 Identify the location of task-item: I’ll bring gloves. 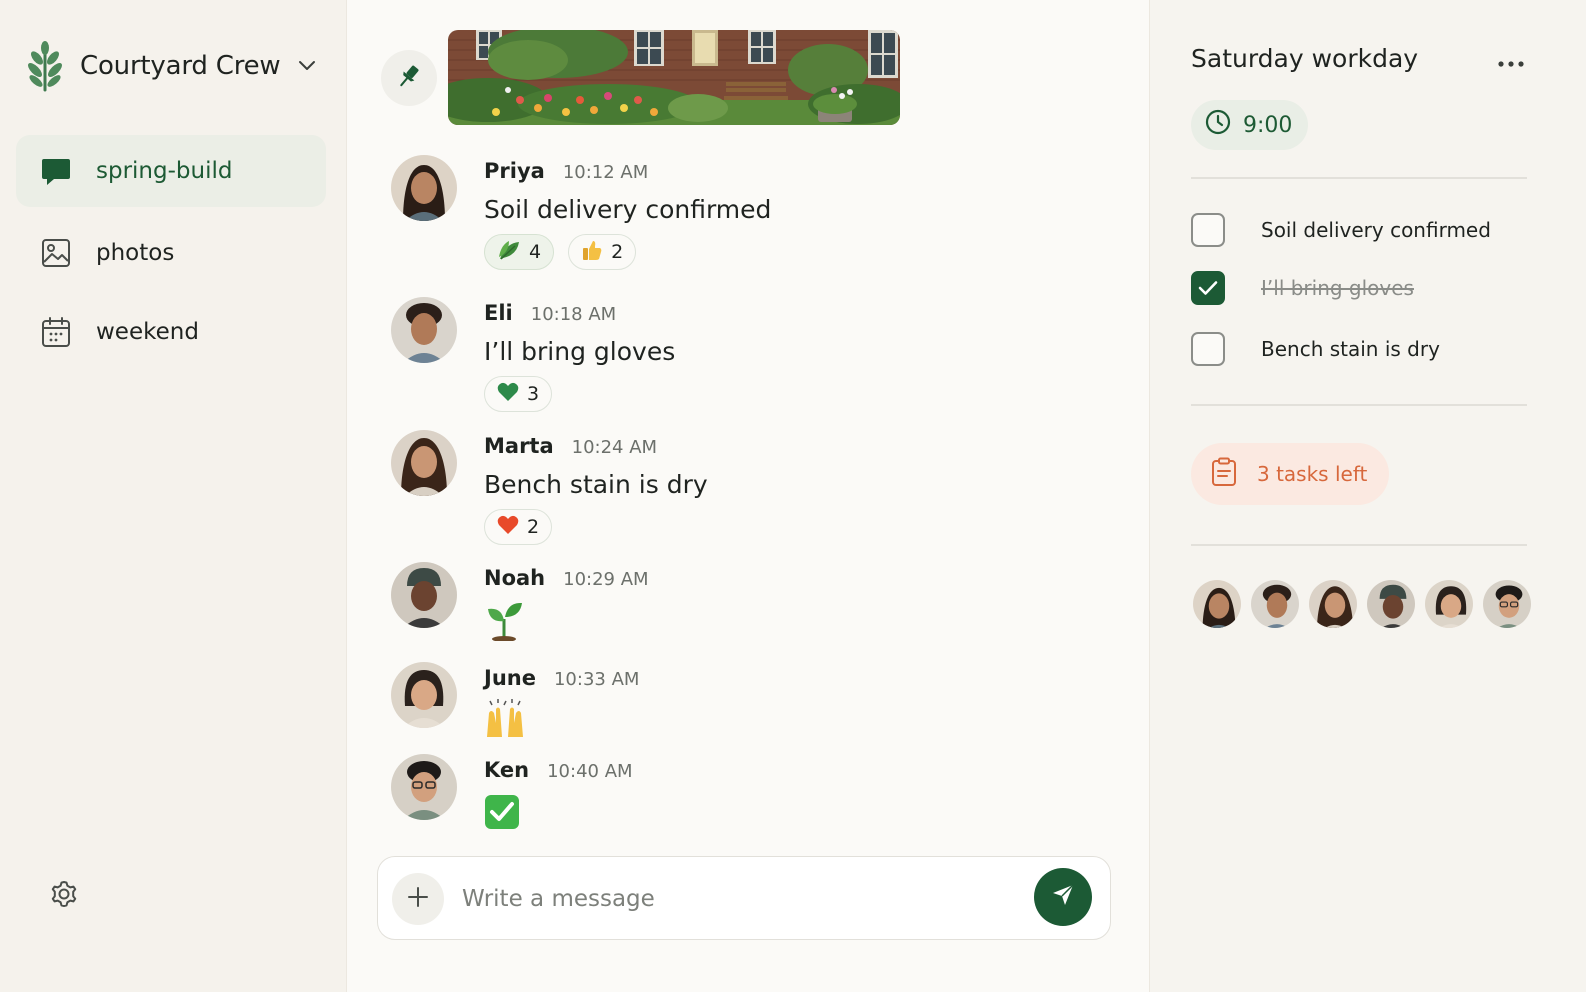
(1361, 288).